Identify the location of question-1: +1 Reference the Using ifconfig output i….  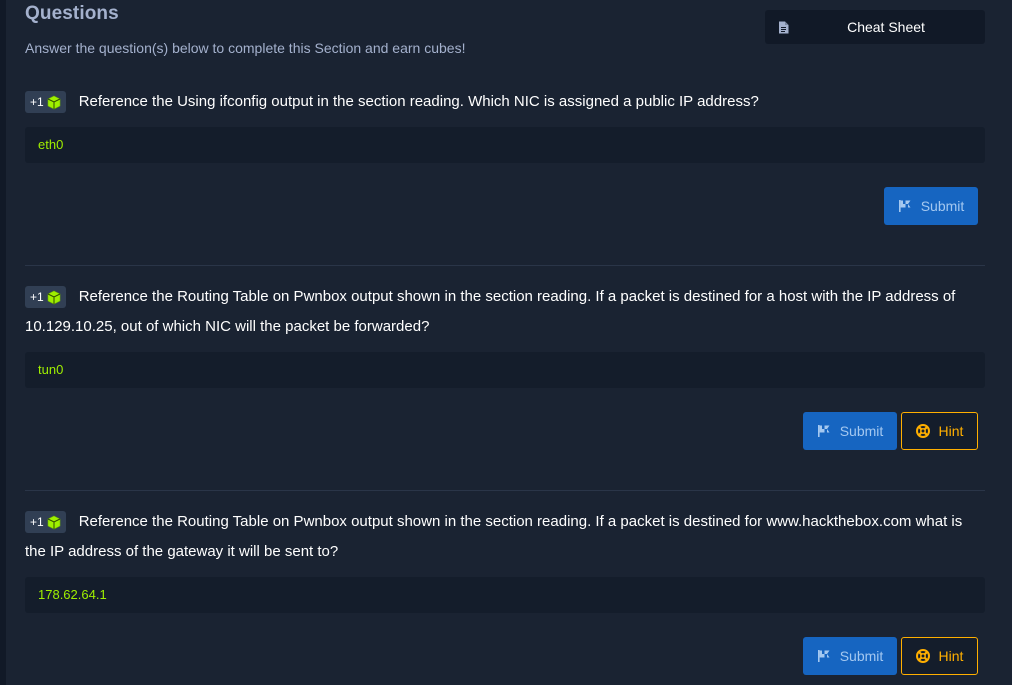
(505, 102).